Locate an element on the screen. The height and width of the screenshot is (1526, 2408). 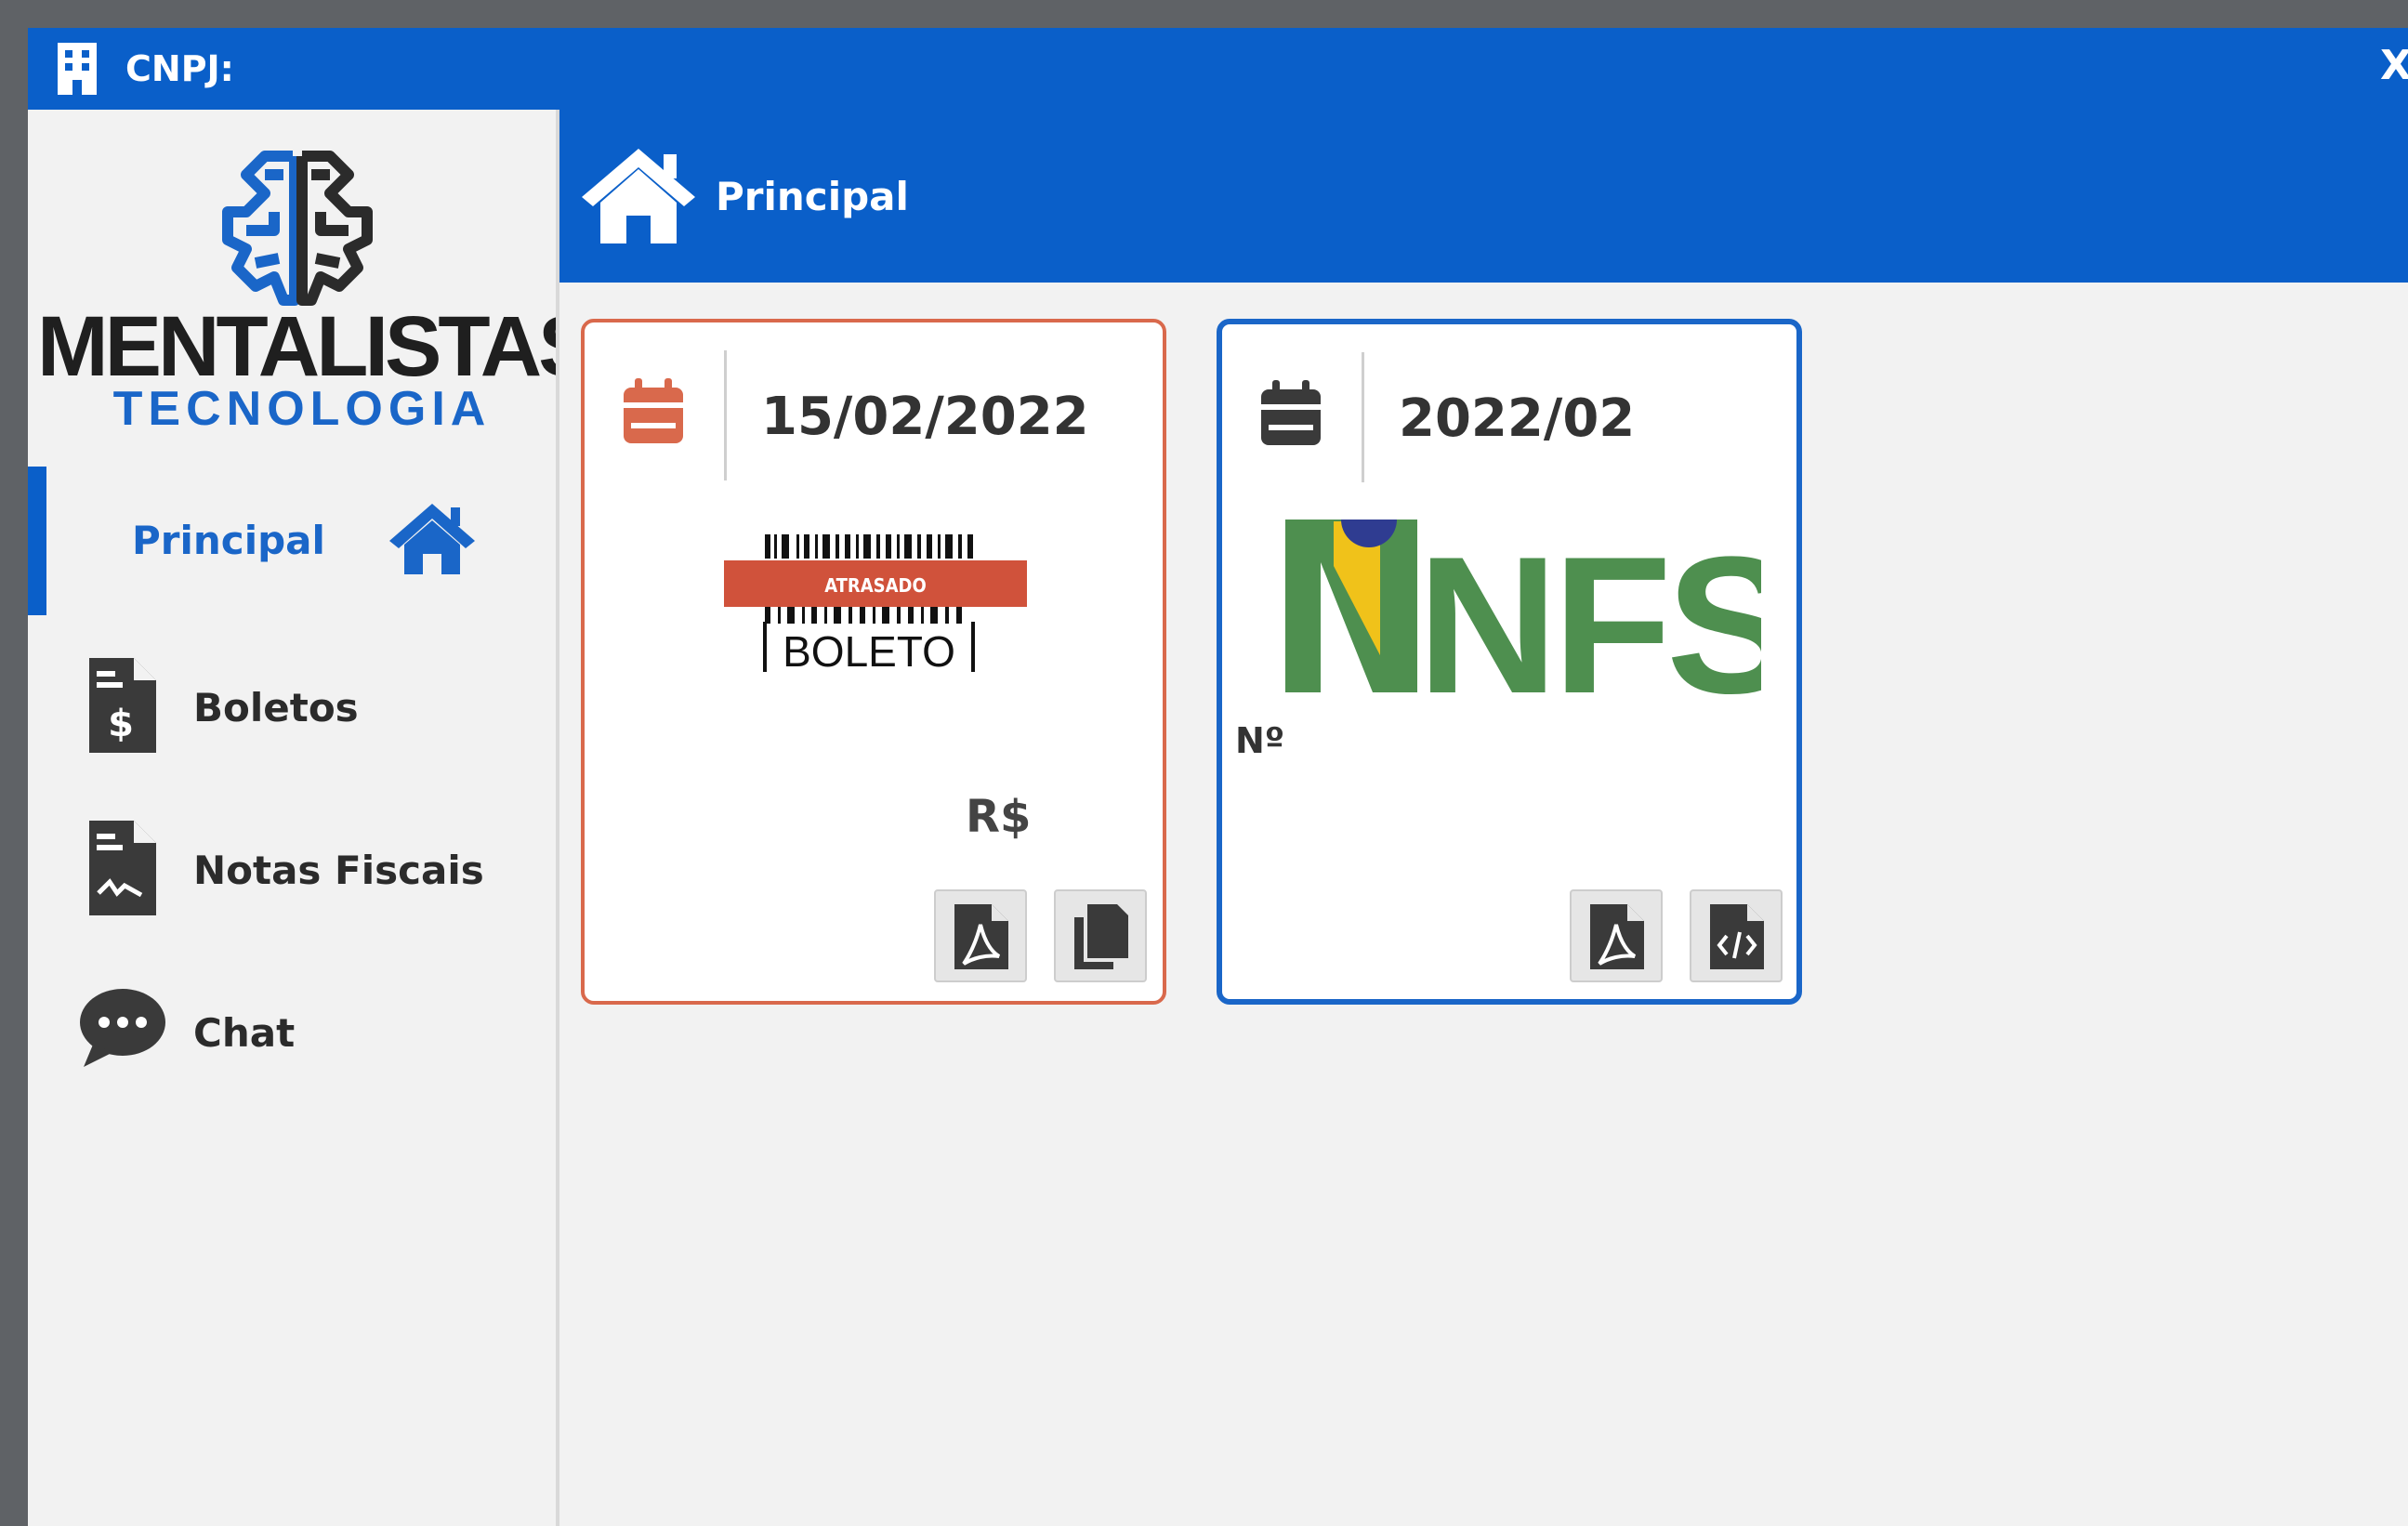
sidebar-item-principal: Principal is located at coordinates (292, 541).